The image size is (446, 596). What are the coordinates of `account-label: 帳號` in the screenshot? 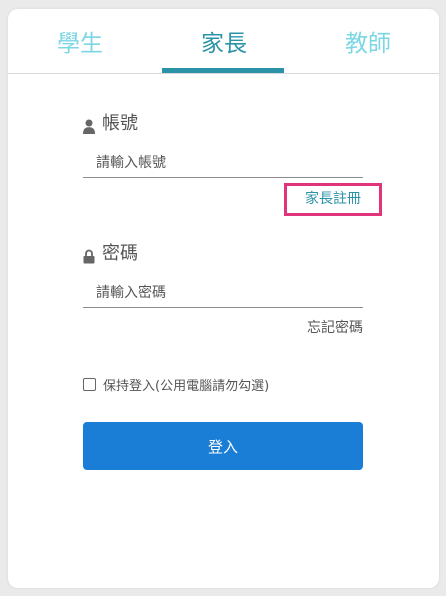 It's located at (120, 123).